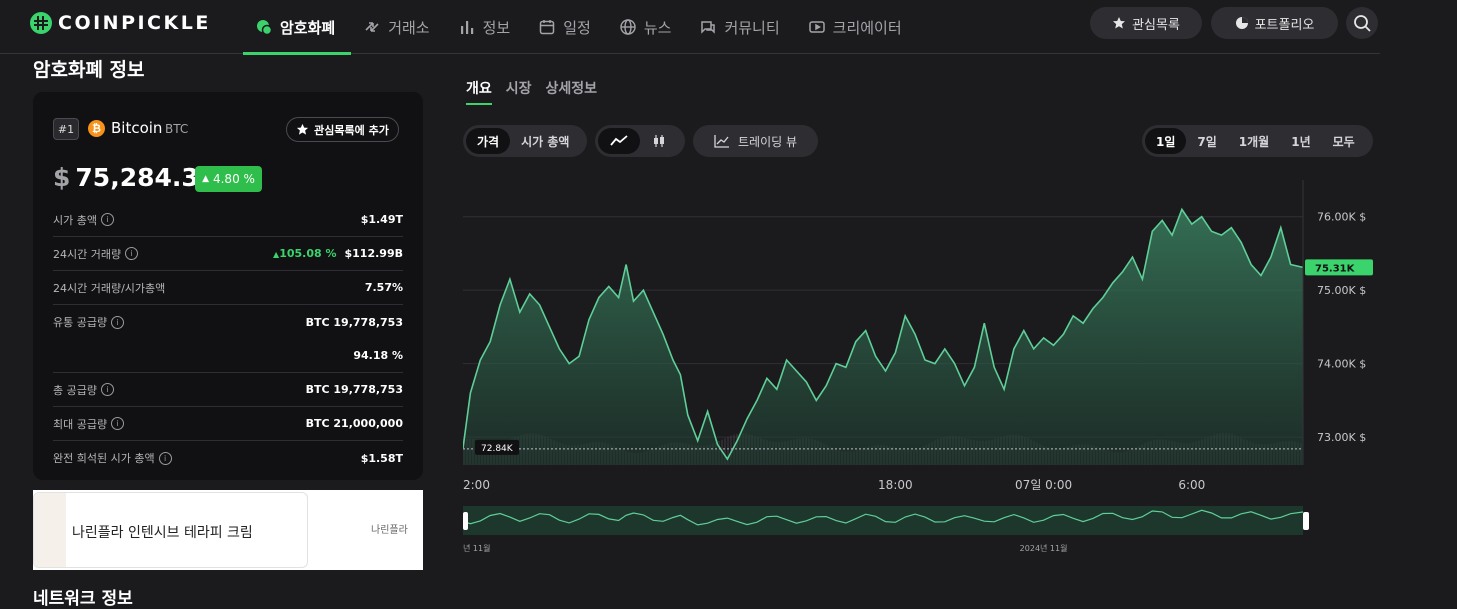 This screenshot has height=609, width=1457. Describe the element at coordinates (75, 220) in the screenshot. I see `stat-label-text: 시가 총액` at that location.